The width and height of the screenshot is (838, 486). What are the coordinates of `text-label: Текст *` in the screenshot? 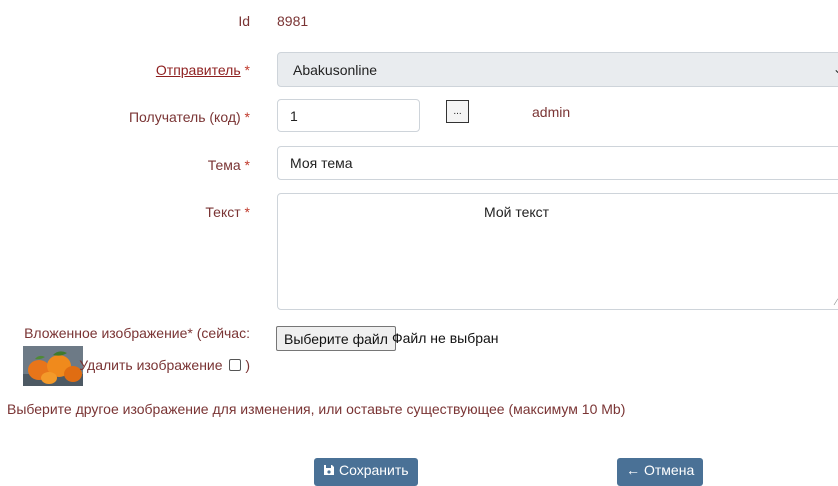 It's located at (227, 212).